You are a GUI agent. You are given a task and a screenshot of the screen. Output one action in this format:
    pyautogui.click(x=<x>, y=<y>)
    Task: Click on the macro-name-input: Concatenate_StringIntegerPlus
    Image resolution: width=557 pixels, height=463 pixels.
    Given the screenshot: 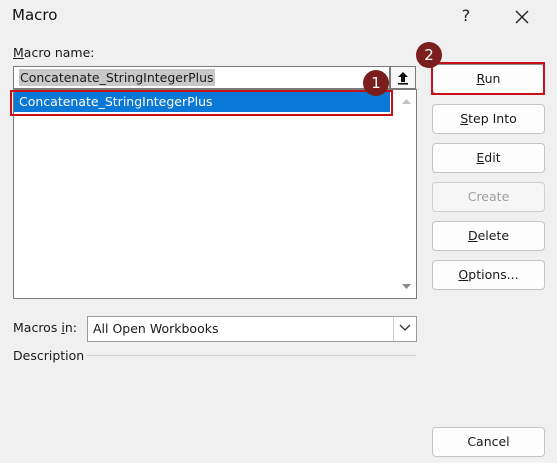 What is the action you would take?
    pyautogui.click(x=201, y=77)
    